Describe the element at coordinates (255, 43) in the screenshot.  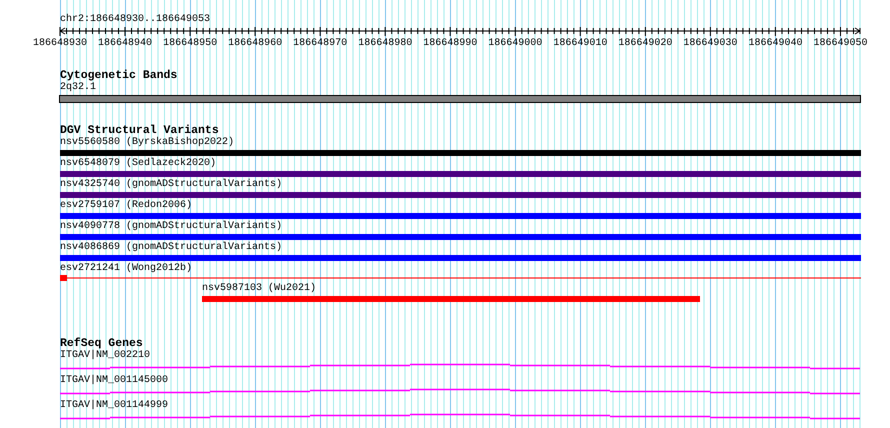
I see `tick-label: 186648960` at that location.